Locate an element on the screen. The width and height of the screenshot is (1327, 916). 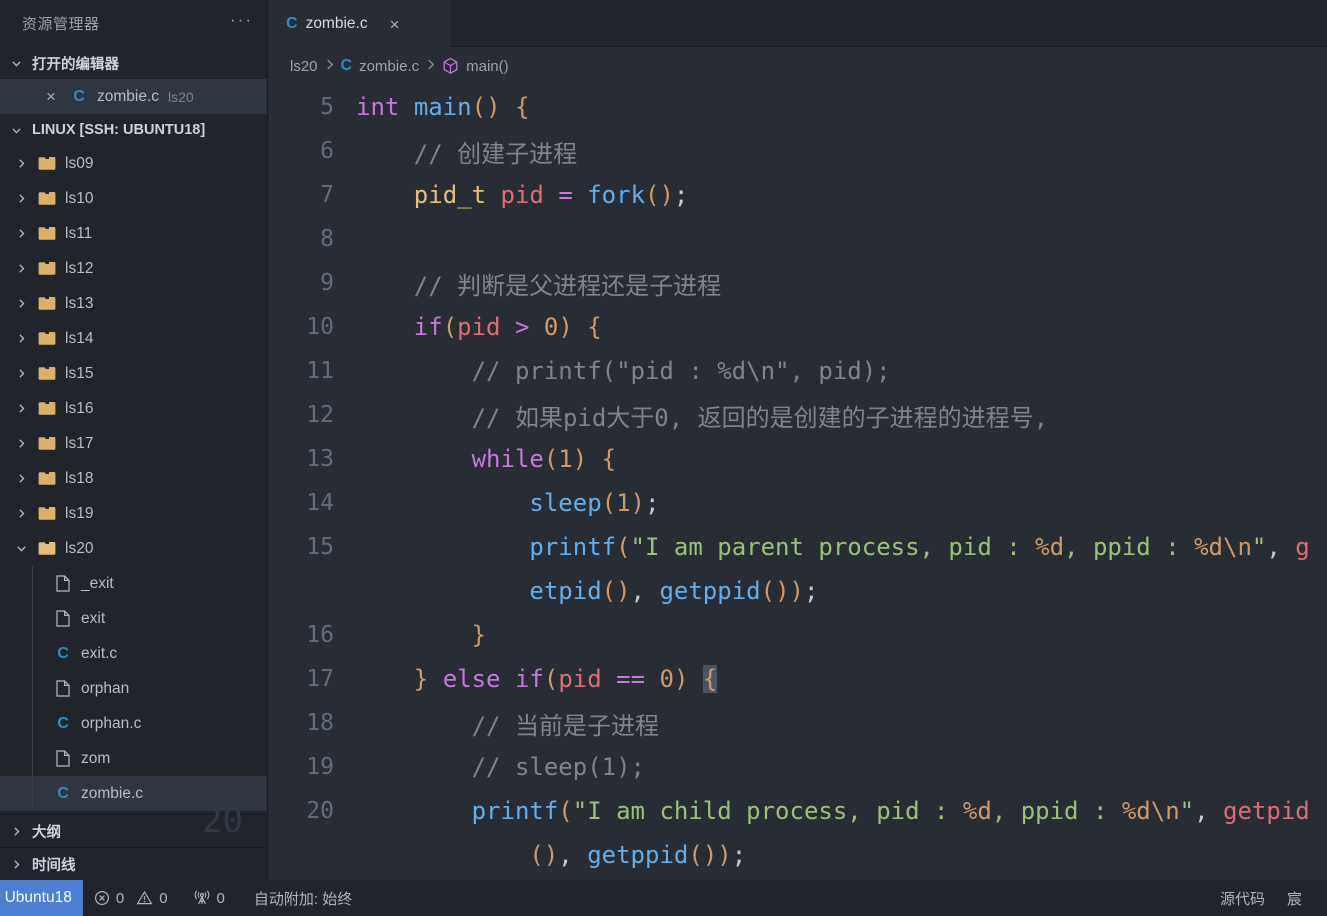
problems-indicator: 0 0 is located at coordinates (131, 898).